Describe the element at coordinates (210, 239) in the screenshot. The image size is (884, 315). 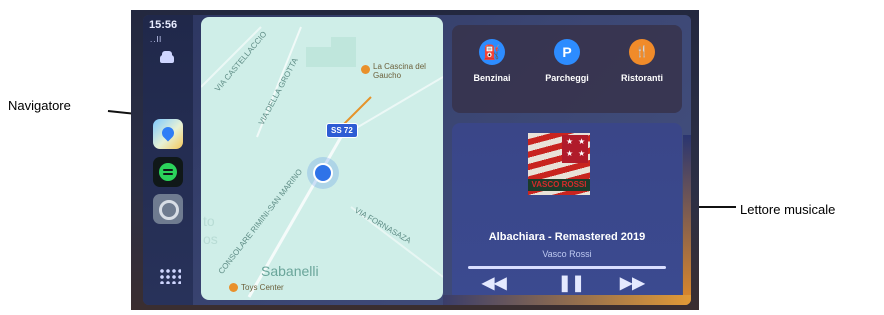
I see `map-label-partial: os` at that location.